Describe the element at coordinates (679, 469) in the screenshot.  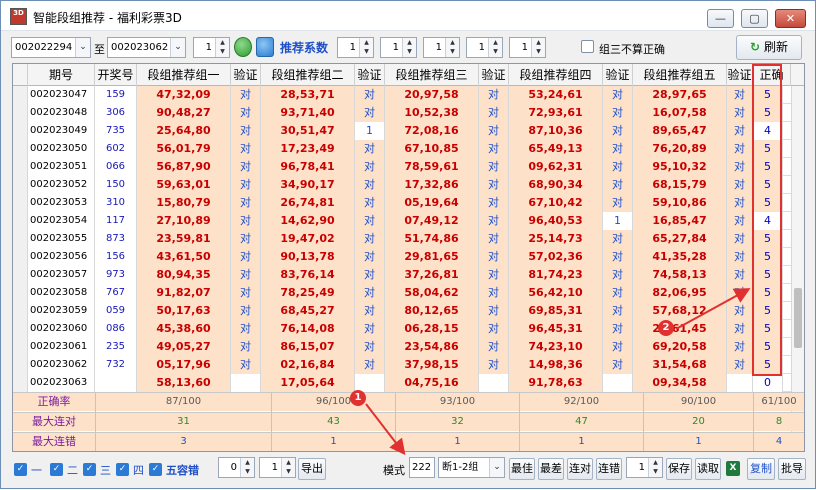
I see `save-button: 保存` at that location.